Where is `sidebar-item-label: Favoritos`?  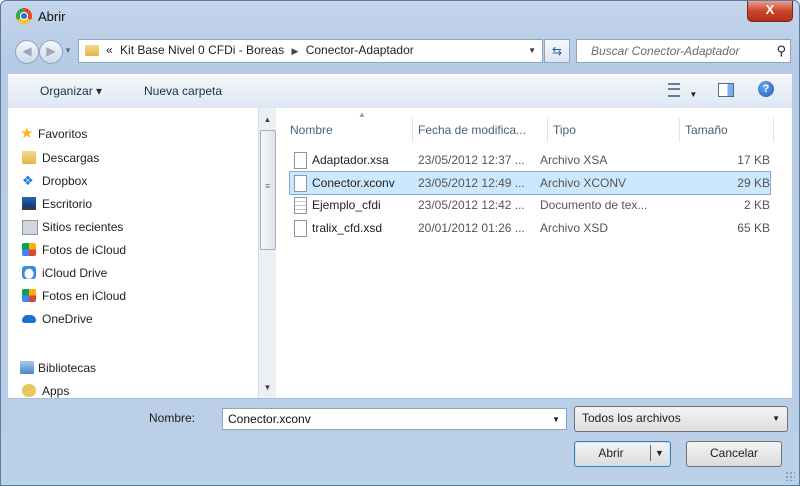
sidebar-item-label: Favoritos is located at coordinates (63, 134).